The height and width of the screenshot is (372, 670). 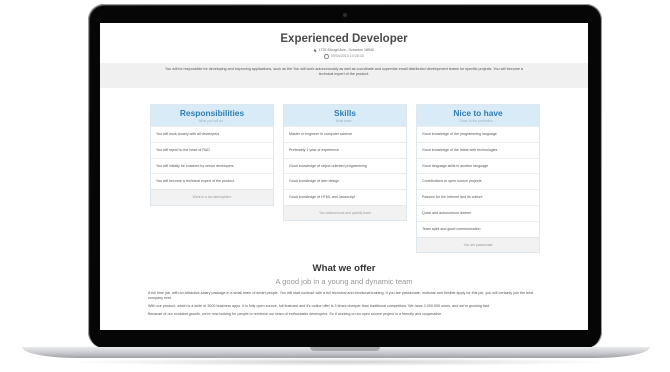 I want to click on list-item: Team spirit and good communication, so click(x=478, y=228).